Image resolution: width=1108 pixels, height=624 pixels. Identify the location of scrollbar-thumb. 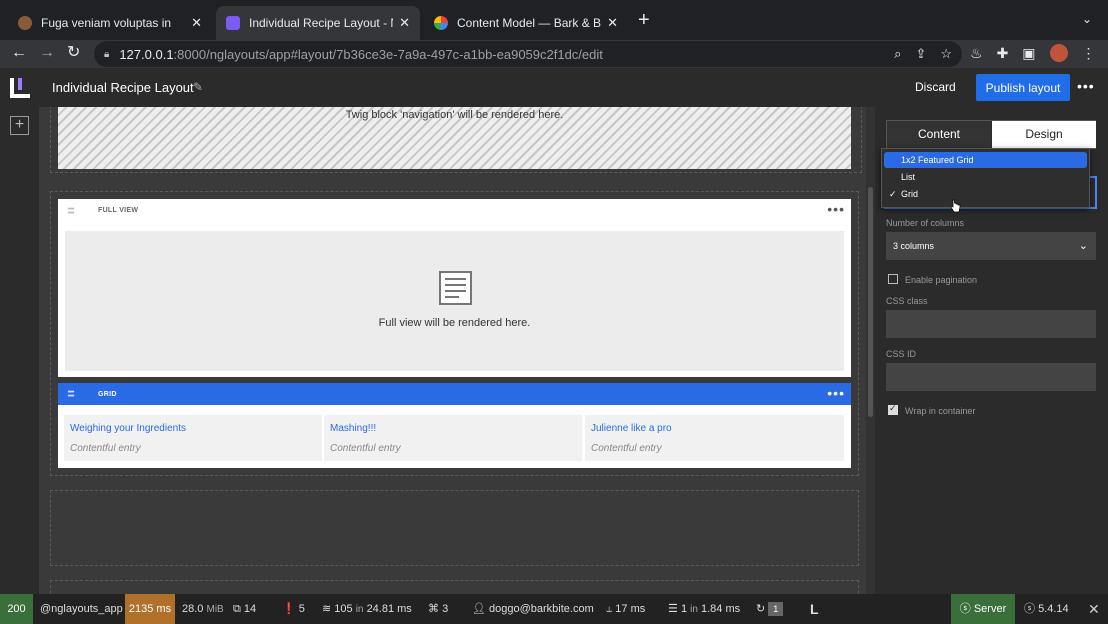
(870, 302).